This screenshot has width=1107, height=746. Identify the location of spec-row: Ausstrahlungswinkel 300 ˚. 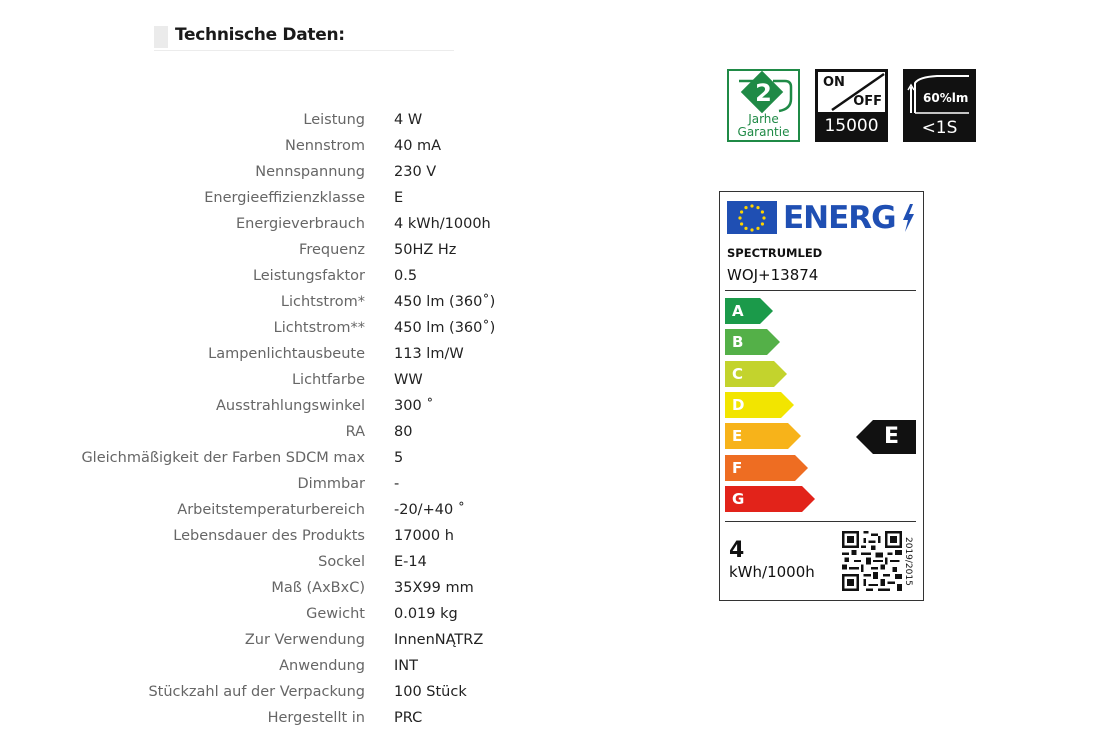
(280, 406).